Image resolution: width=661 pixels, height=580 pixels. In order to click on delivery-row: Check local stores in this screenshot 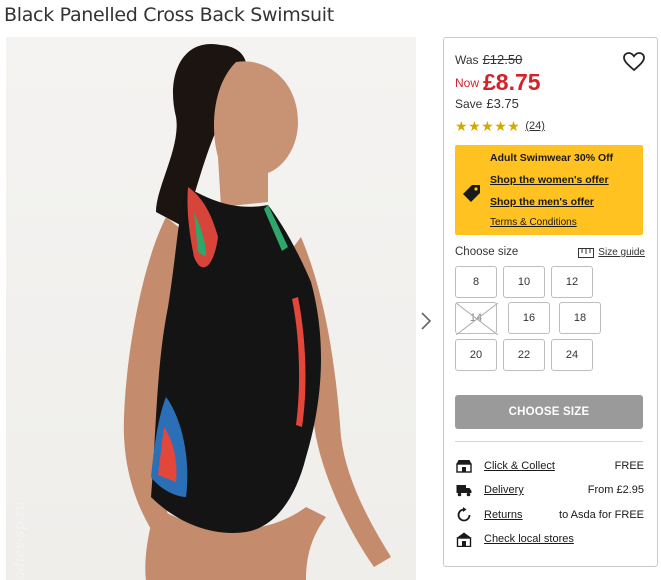, I will do `click(549, 539)`.